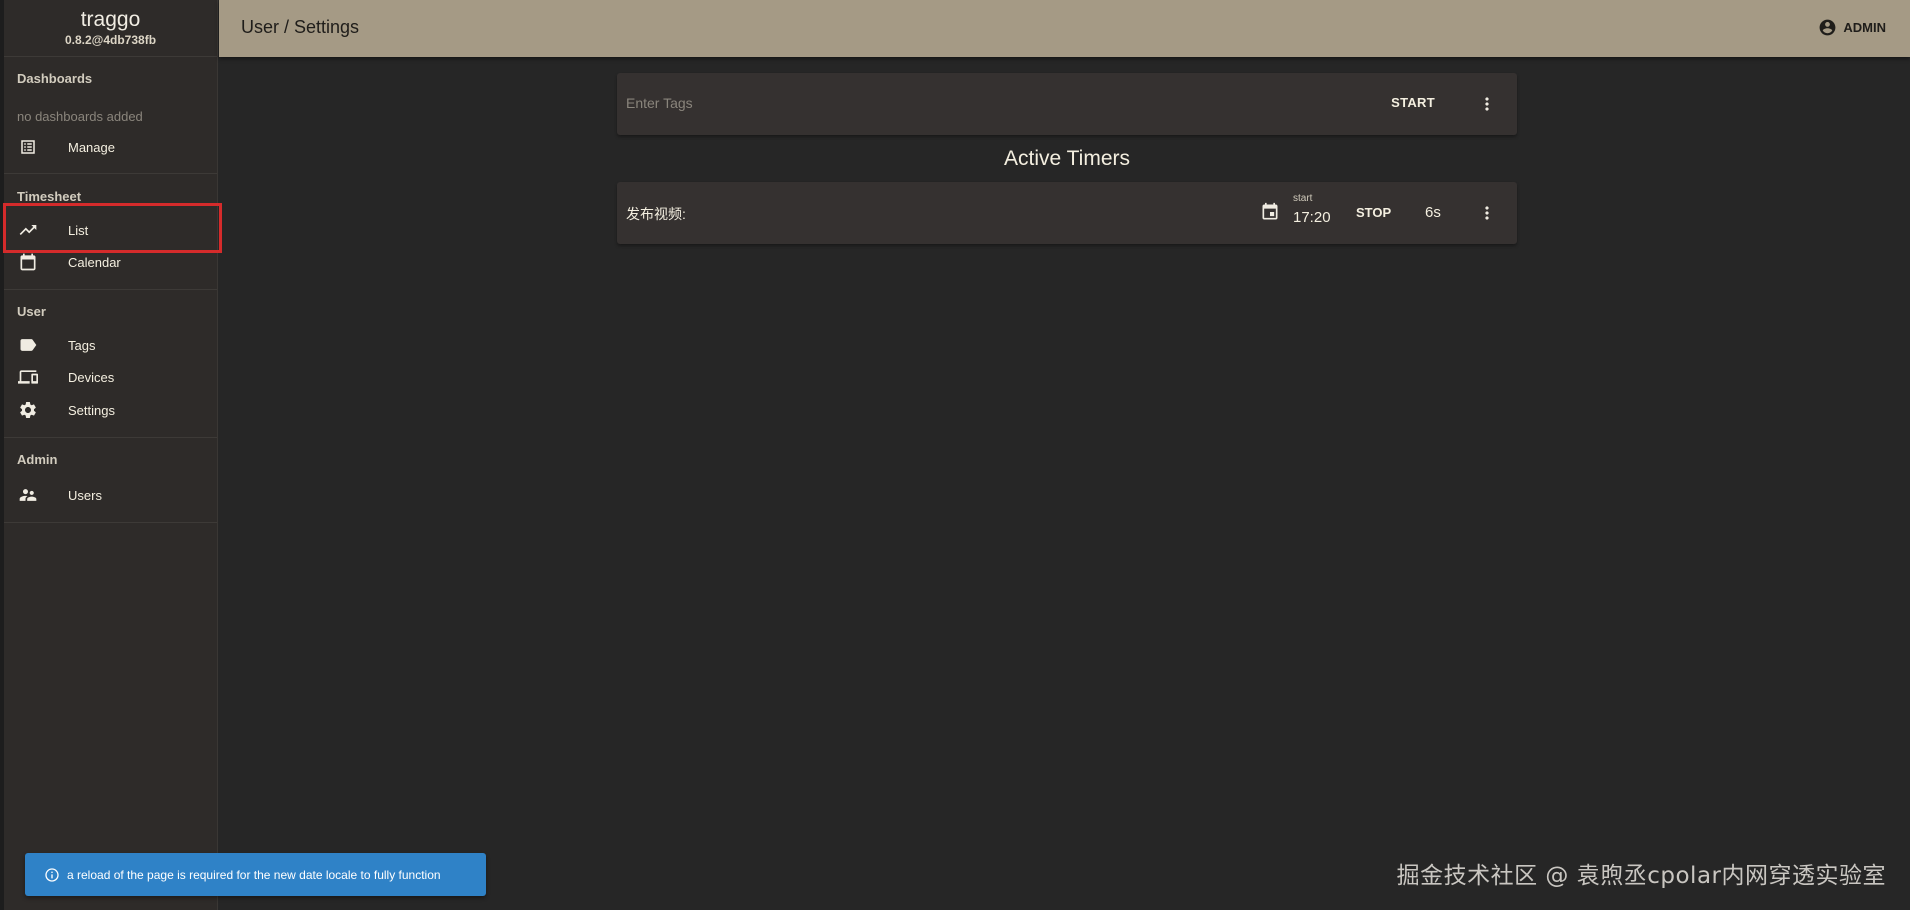 The width and height of the screenshot is (1910, 910). What do you see at coordinates (300, 27) in the screenshot?
I see `breadcrumb: User / Settings` at bounding box center [300, 27].